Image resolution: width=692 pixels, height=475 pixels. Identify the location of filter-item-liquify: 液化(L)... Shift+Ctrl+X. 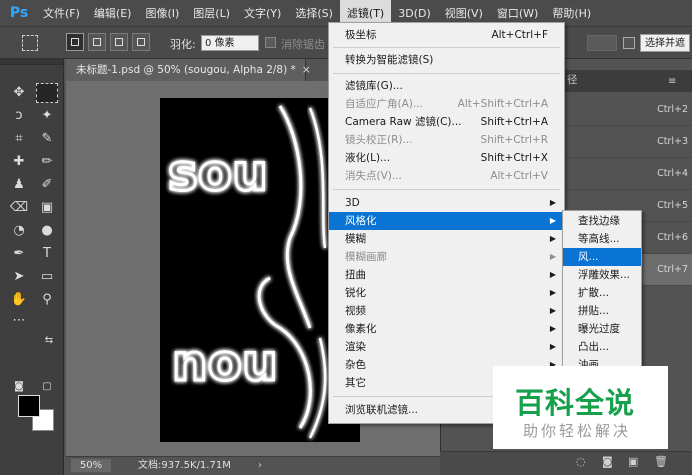
(446, 158).